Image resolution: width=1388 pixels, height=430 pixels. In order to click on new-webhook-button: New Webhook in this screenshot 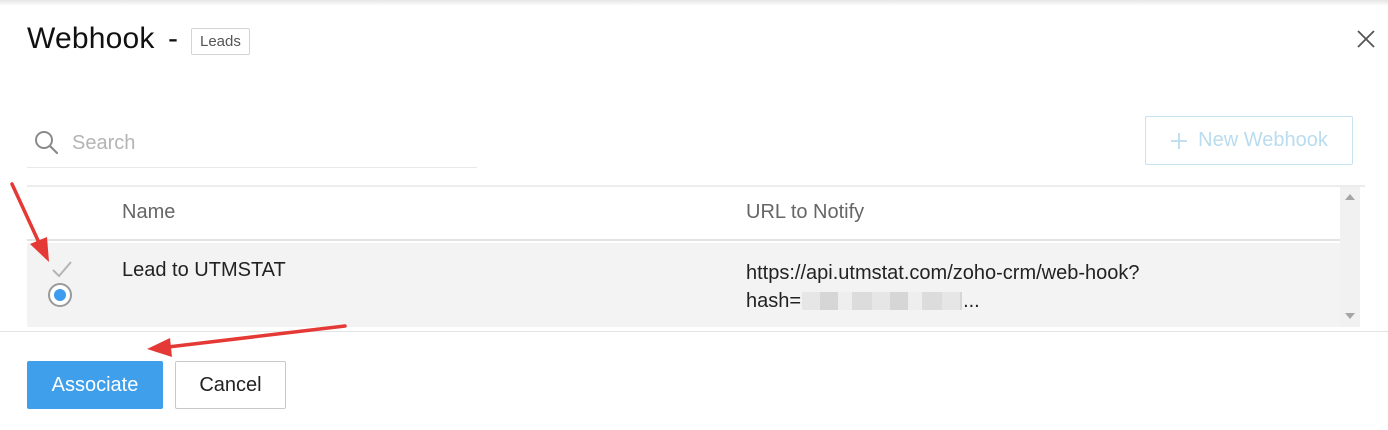, I will do `click(1249, 140)`.